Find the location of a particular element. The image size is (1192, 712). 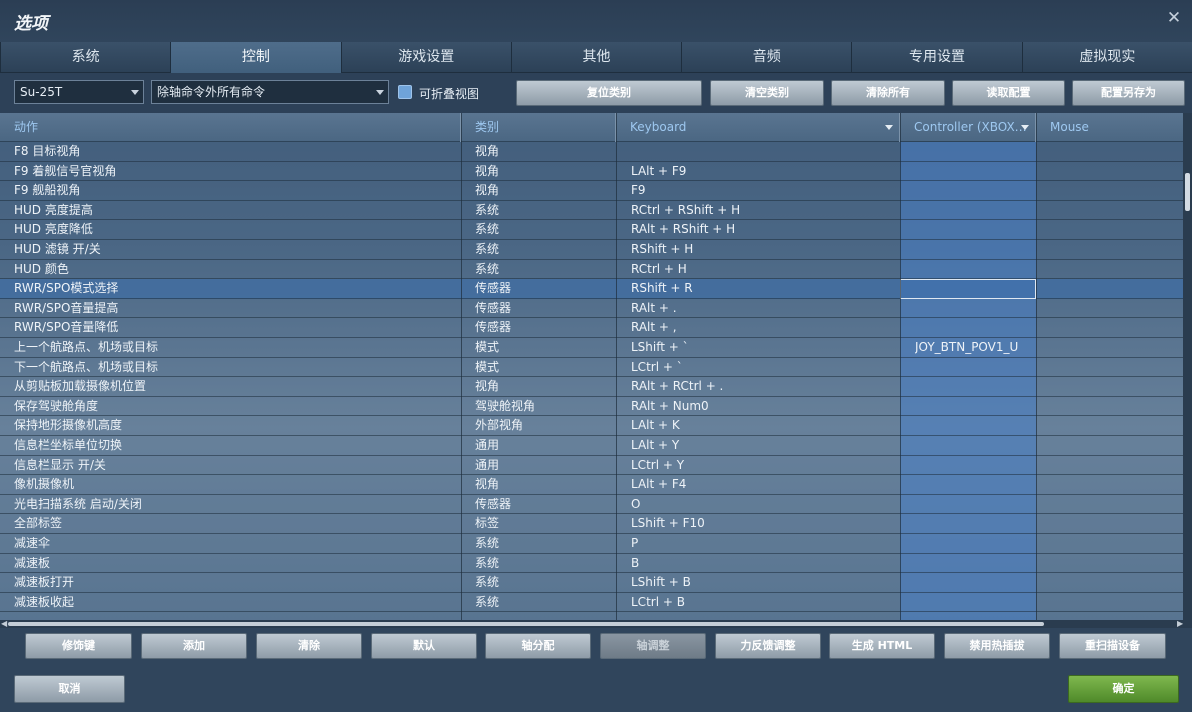

clear-button: 清除 is located at coordinates (309, 646).